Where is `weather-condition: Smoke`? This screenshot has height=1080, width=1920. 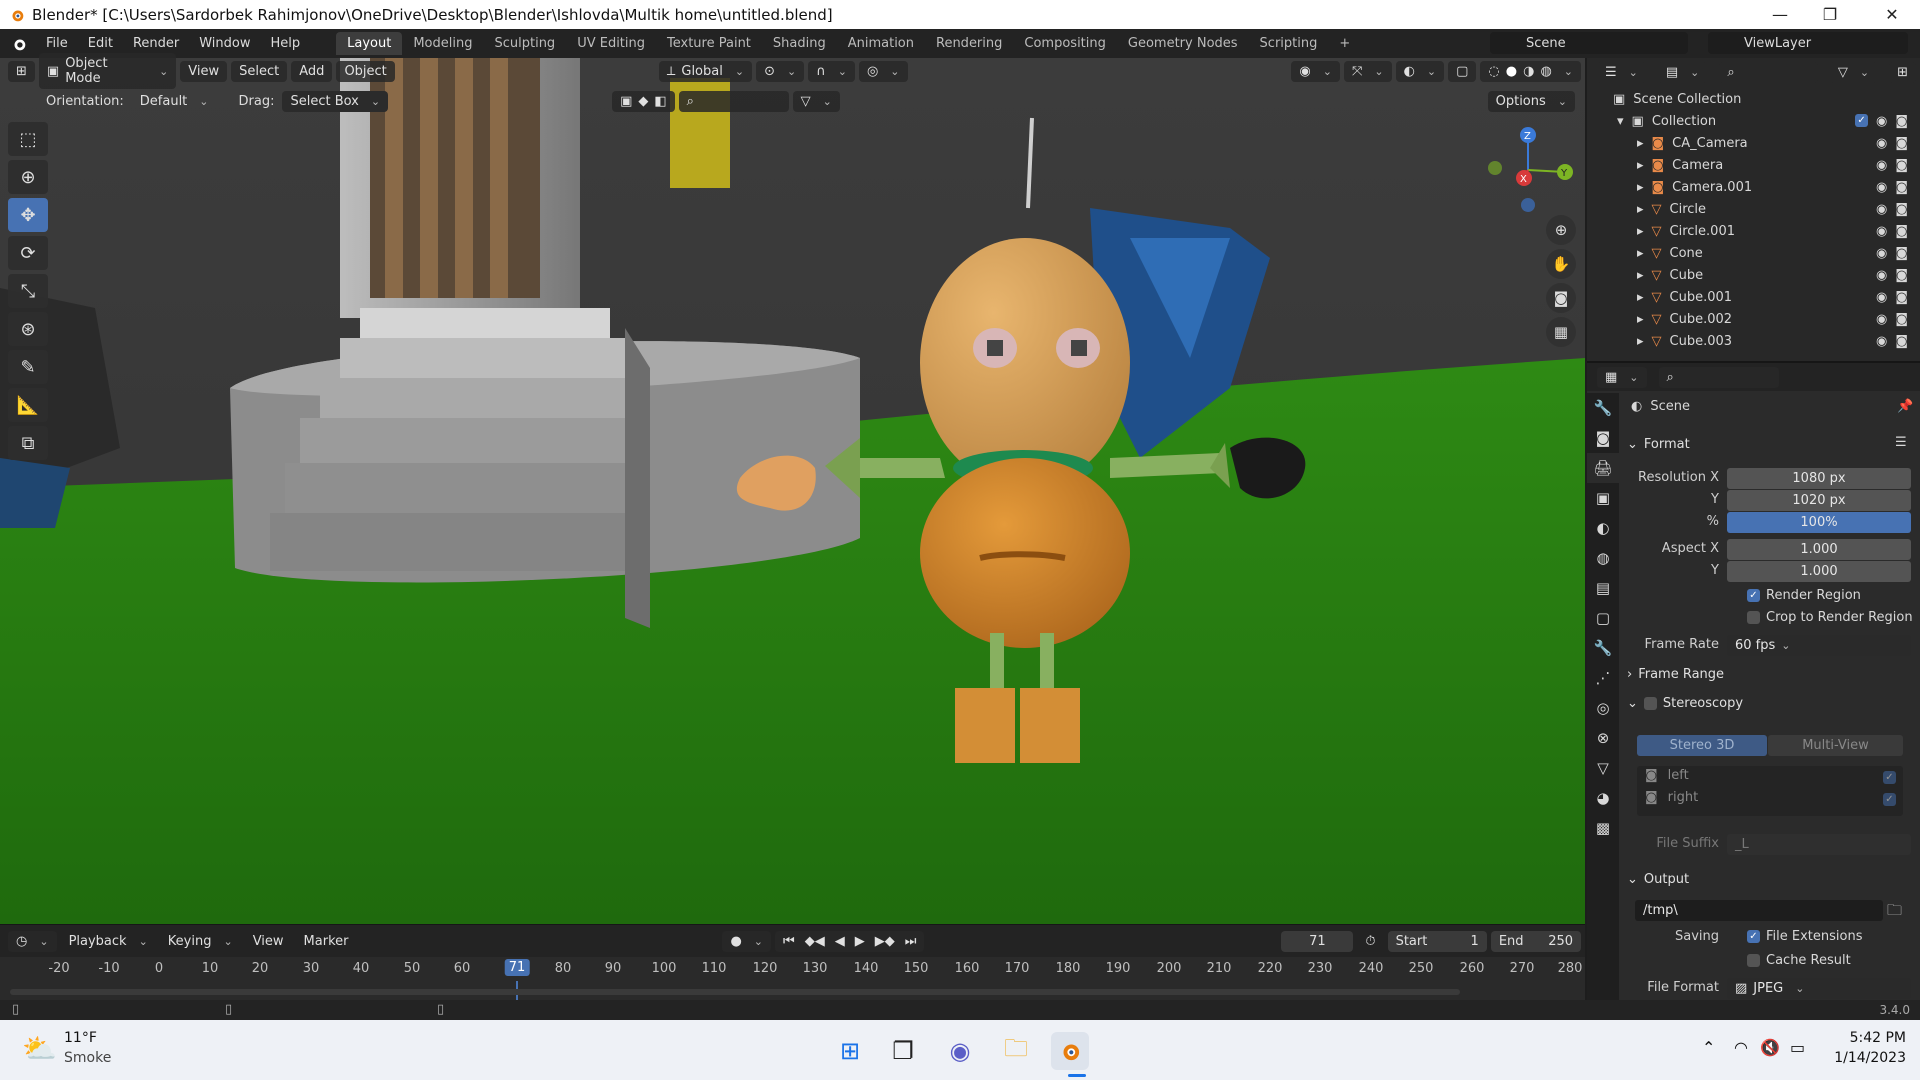
weather-condition: Smoke is located at coordinates (87, 1058).